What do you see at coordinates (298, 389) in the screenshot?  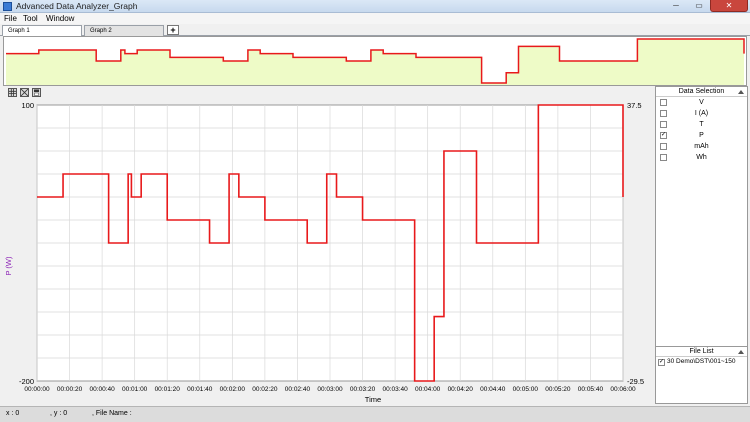 I see `x-tick-label: 00:02:40` at bounding box center [298, 389].